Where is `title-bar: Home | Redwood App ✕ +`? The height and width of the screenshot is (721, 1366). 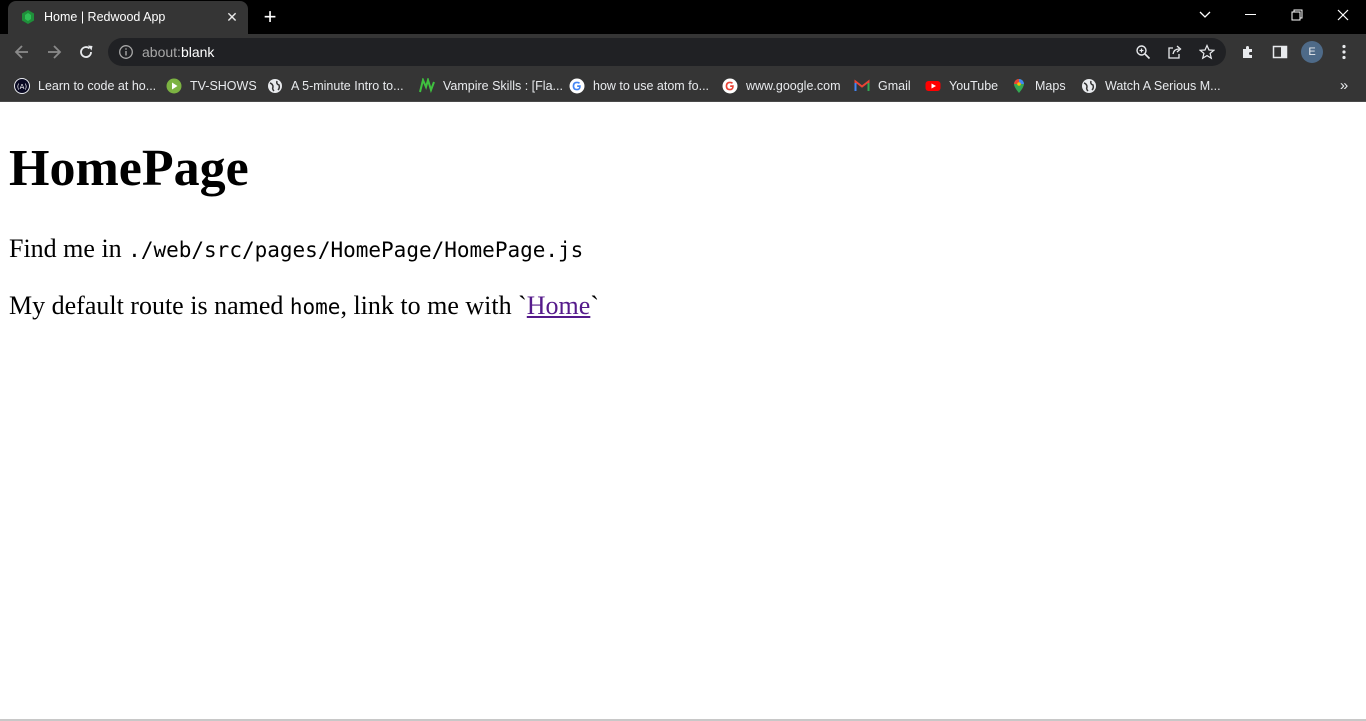 title-bar: Home | Redwood App ✕ + is located at coordinates (683, 17).